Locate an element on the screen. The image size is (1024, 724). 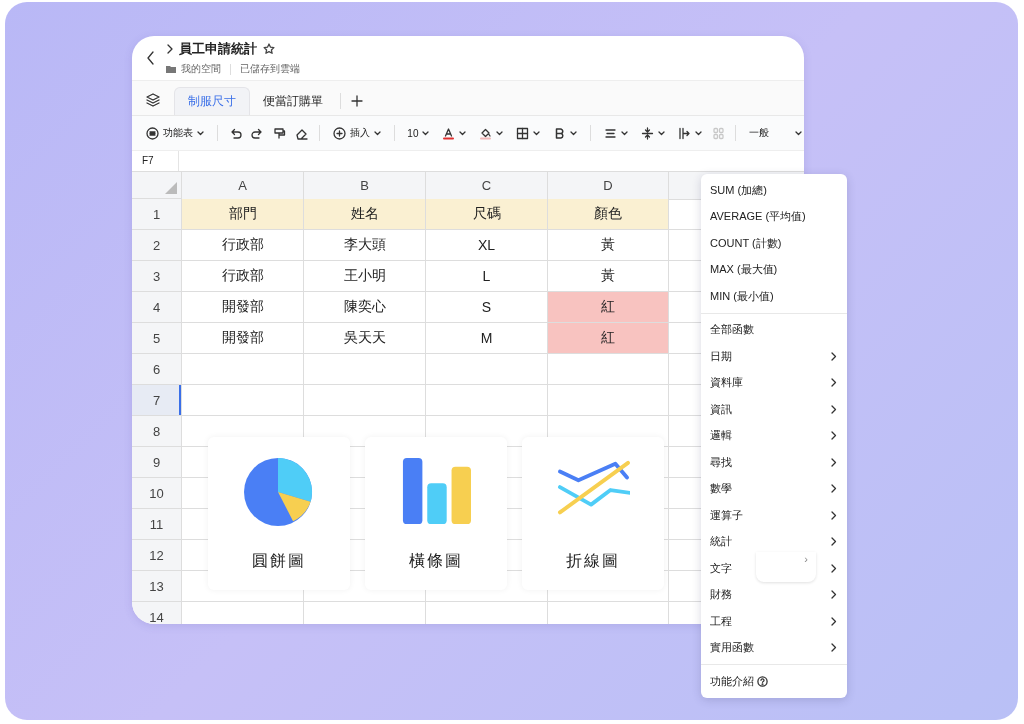
layers-icon is located at coordinates (153, 100).